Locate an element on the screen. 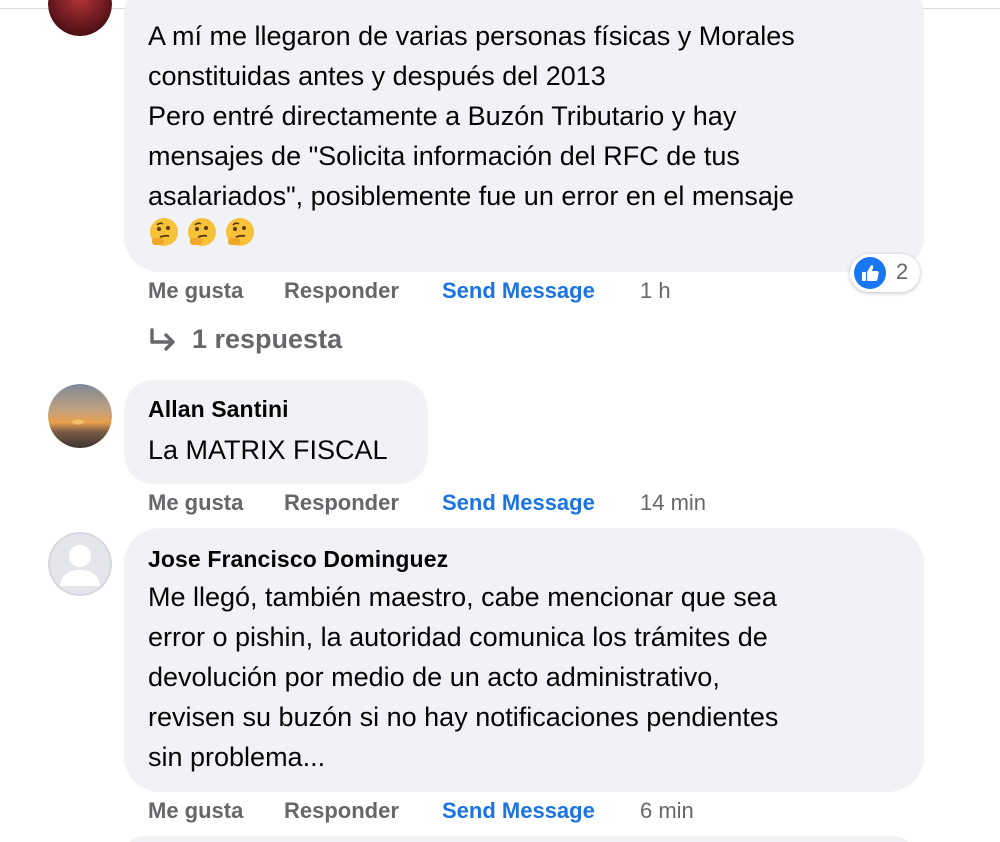 This screenshot has height=842, width=1000. comment-author: Allan Santini is located at coordinates (218, 409).